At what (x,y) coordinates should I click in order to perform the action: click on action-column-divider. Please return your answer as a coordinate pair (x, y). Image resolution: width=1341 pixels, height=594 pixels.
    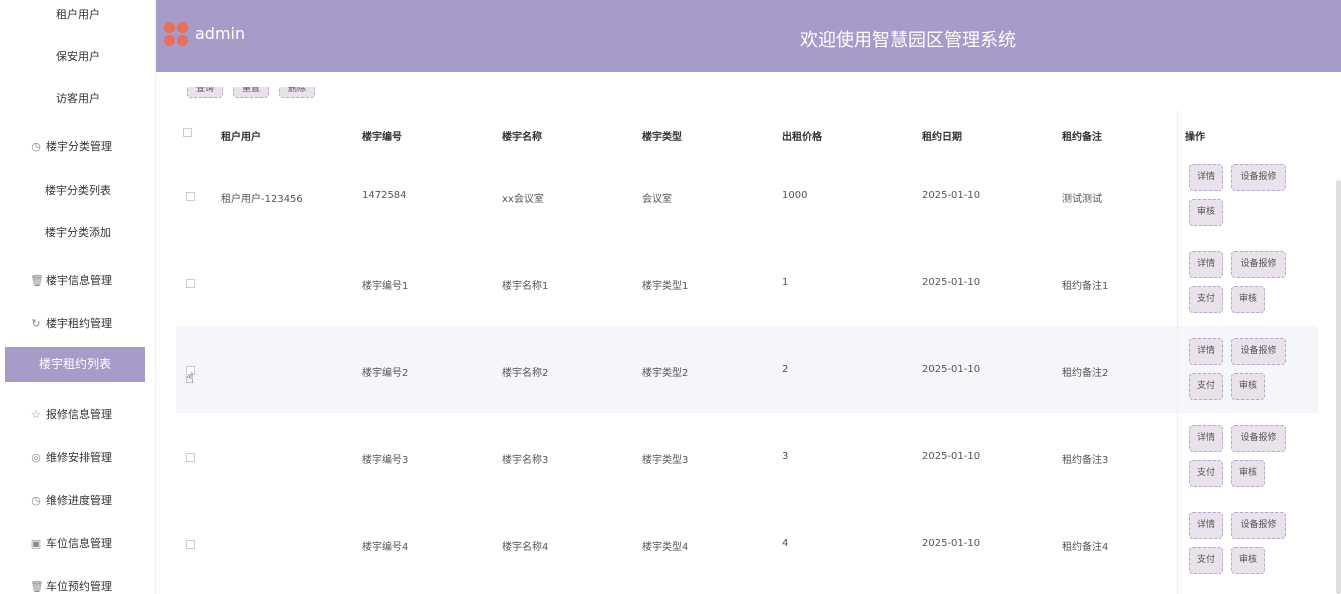
    Looking at the image, I should click on (1177, 352).